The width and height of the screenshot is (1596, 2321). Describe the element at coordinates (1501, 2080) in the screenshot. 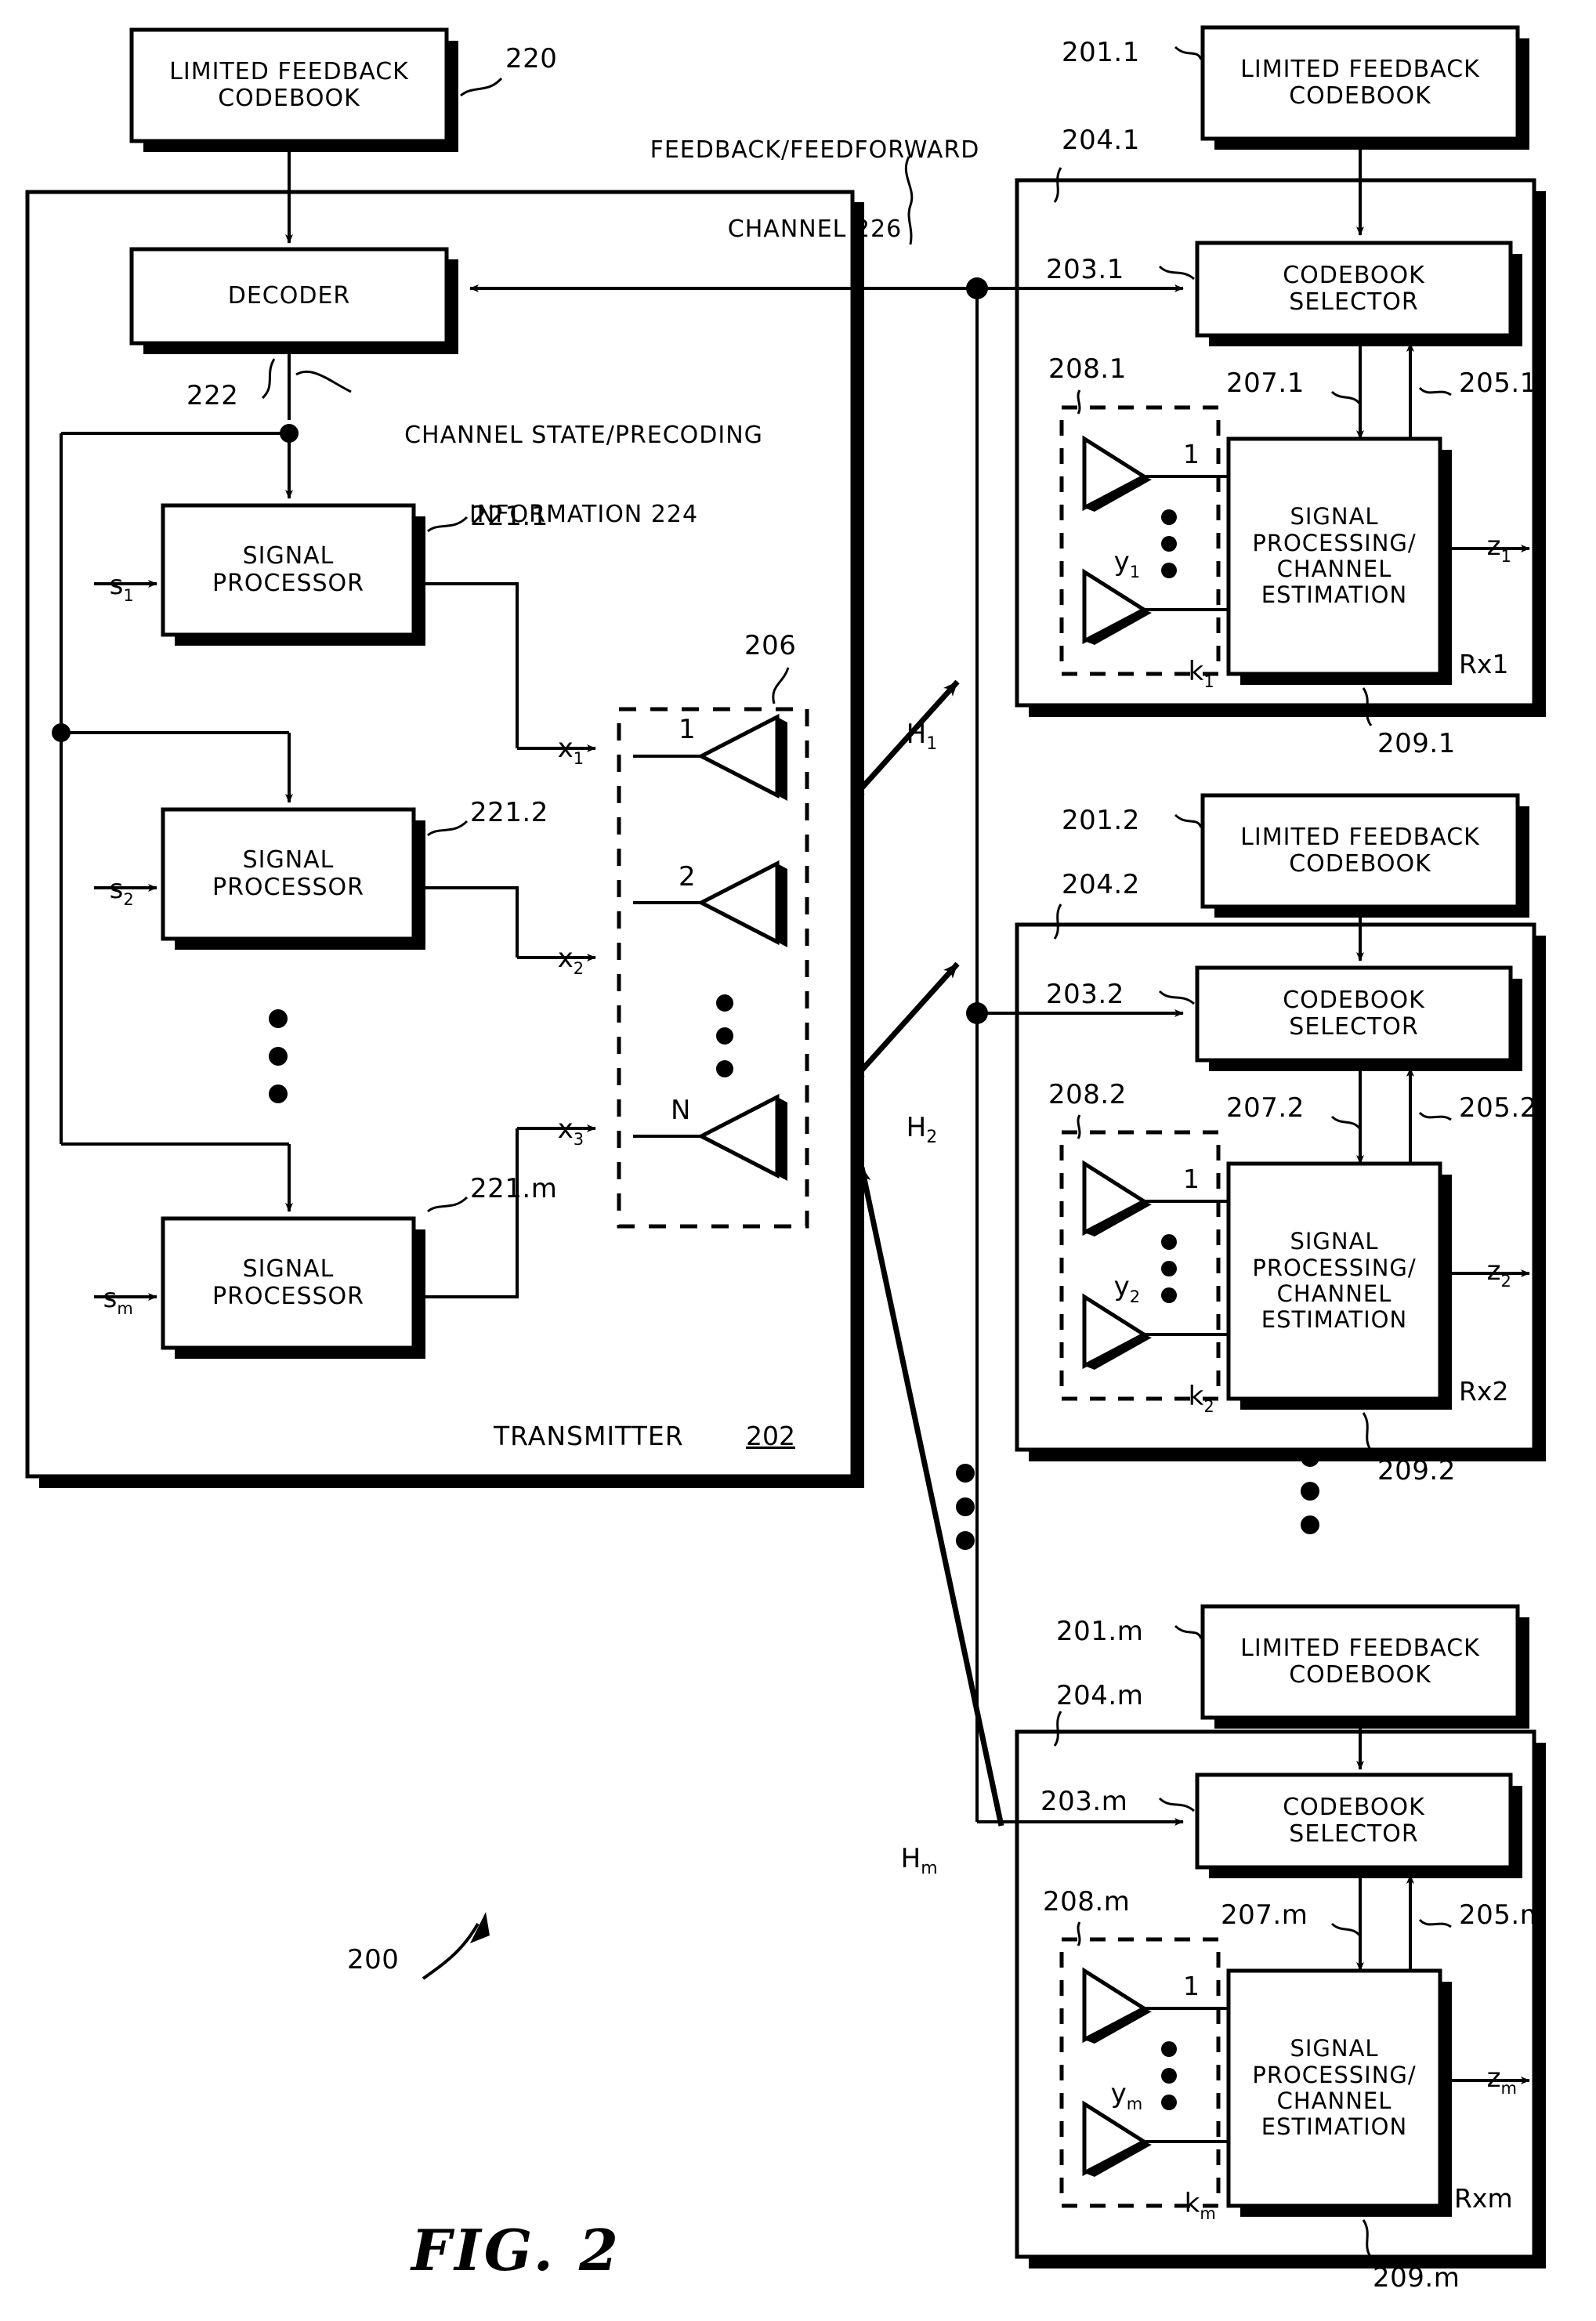

I see `rxm-output-label: zm` at that location.